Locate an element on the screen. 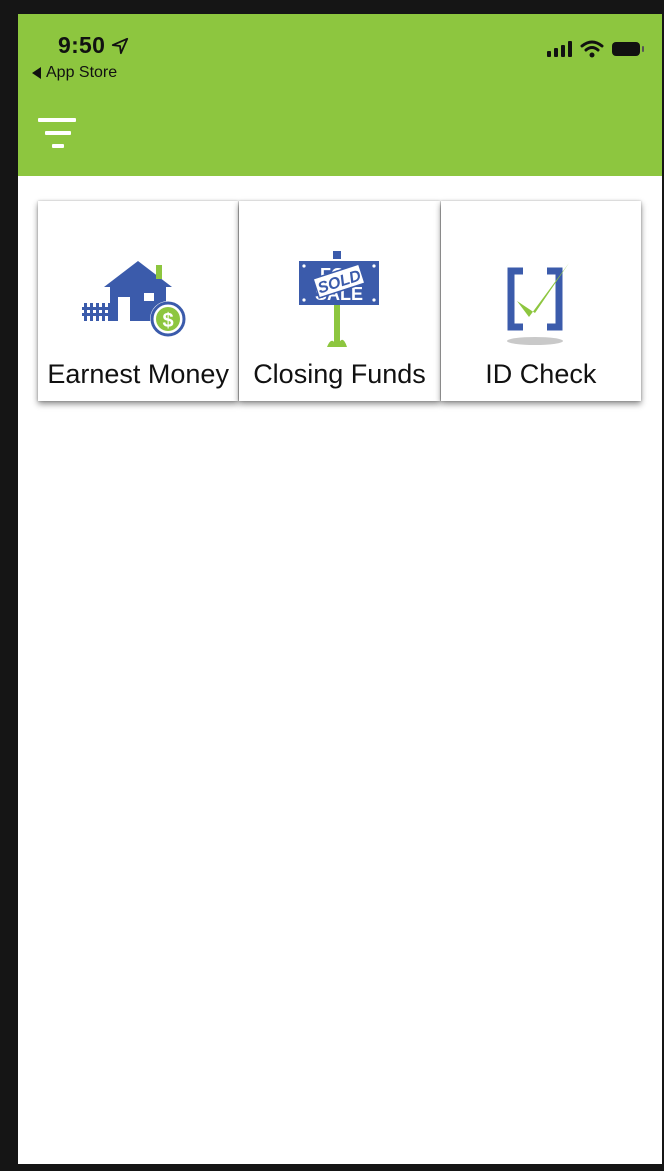 The width and height of the screenshot is (664, 1171). back-app-label: App Store is located at coordinates (82, 72).